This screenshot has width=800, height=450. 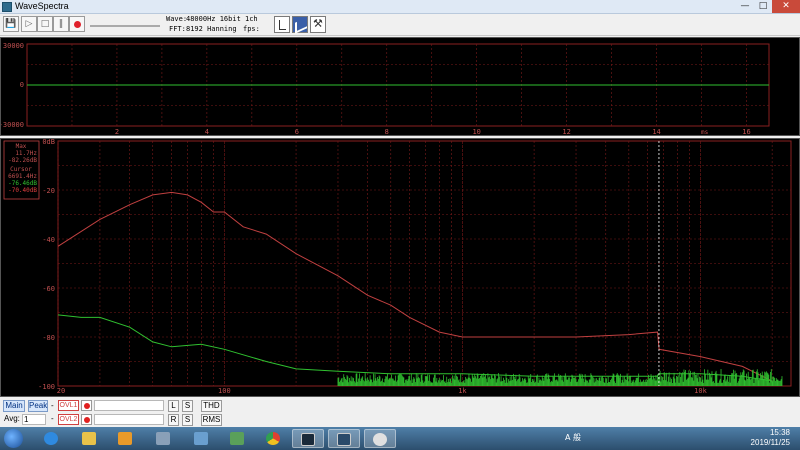 What do you see at coordinates (14, 406) in the screenshot?
I see `main-button: Main` at bounding box center [14, 406].